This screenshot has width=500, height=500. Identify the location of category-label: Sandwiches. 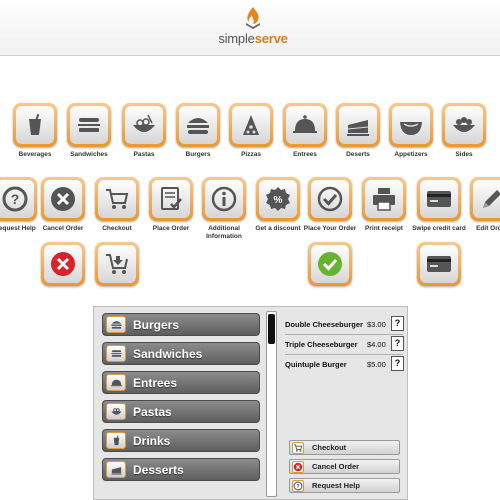
(89, 154).